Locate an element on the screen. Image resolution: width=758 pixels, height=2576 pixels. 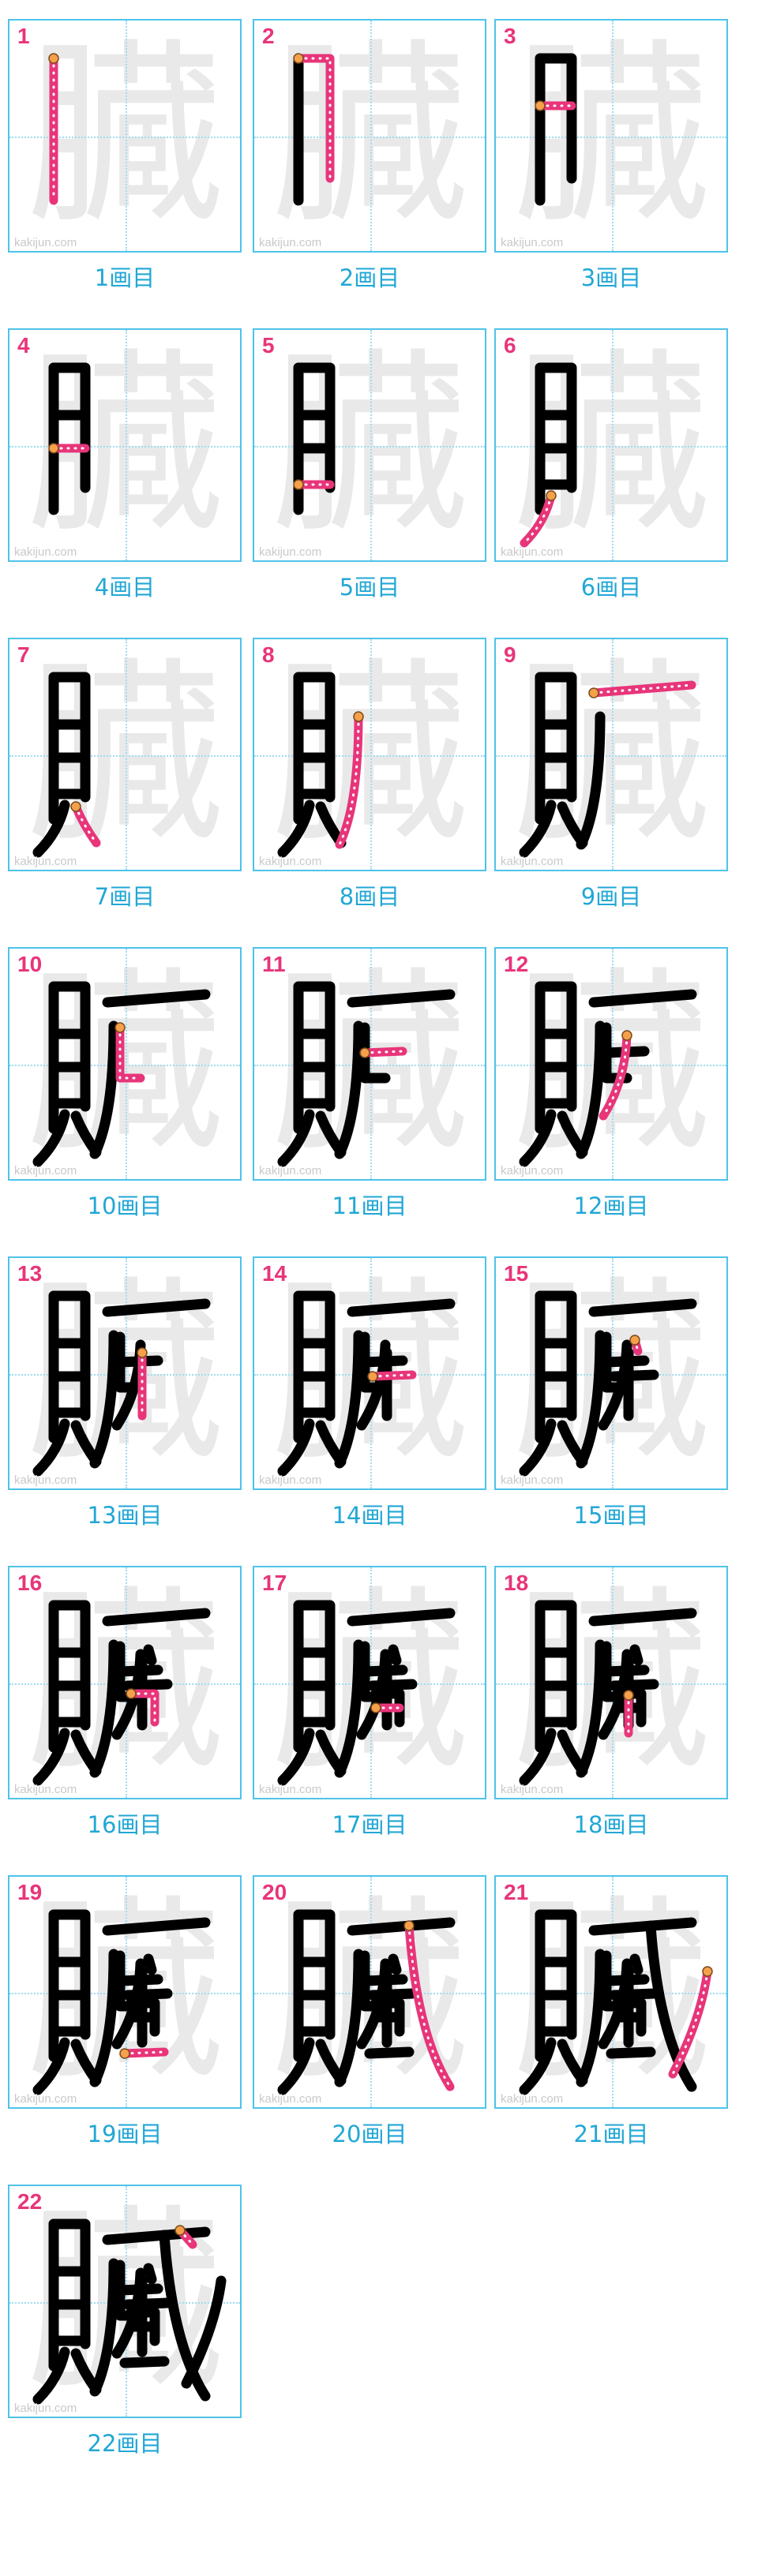
caption-number: 21 is located at coordinates (588, 2134).